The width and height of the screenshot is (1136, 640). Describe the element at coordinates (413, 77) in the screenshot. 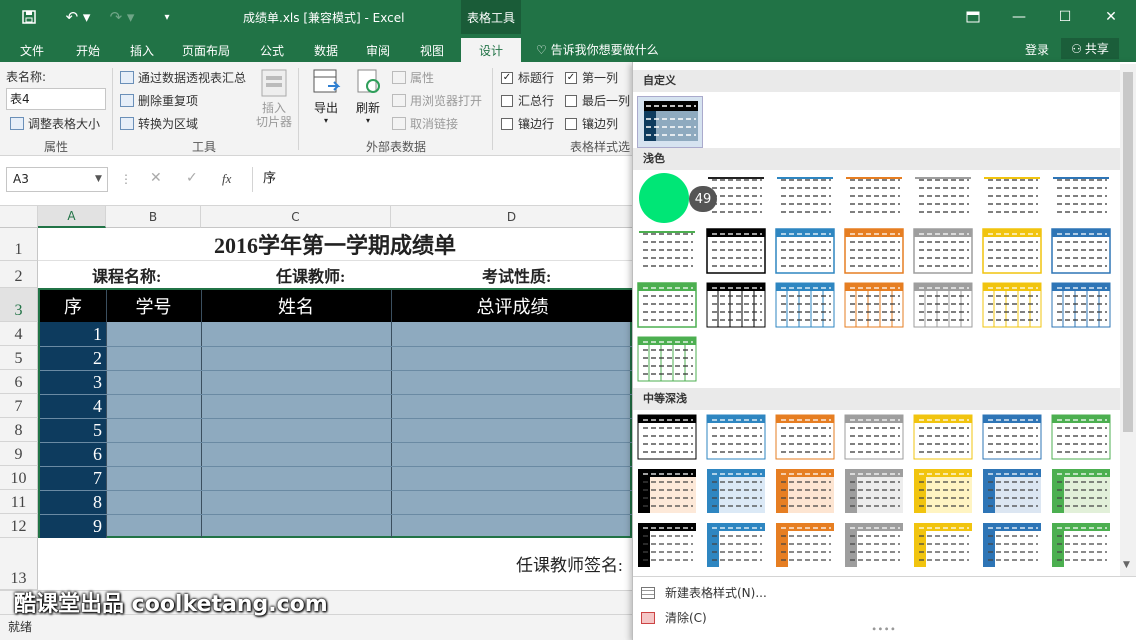

I see `properties-button: 属性` at that location.